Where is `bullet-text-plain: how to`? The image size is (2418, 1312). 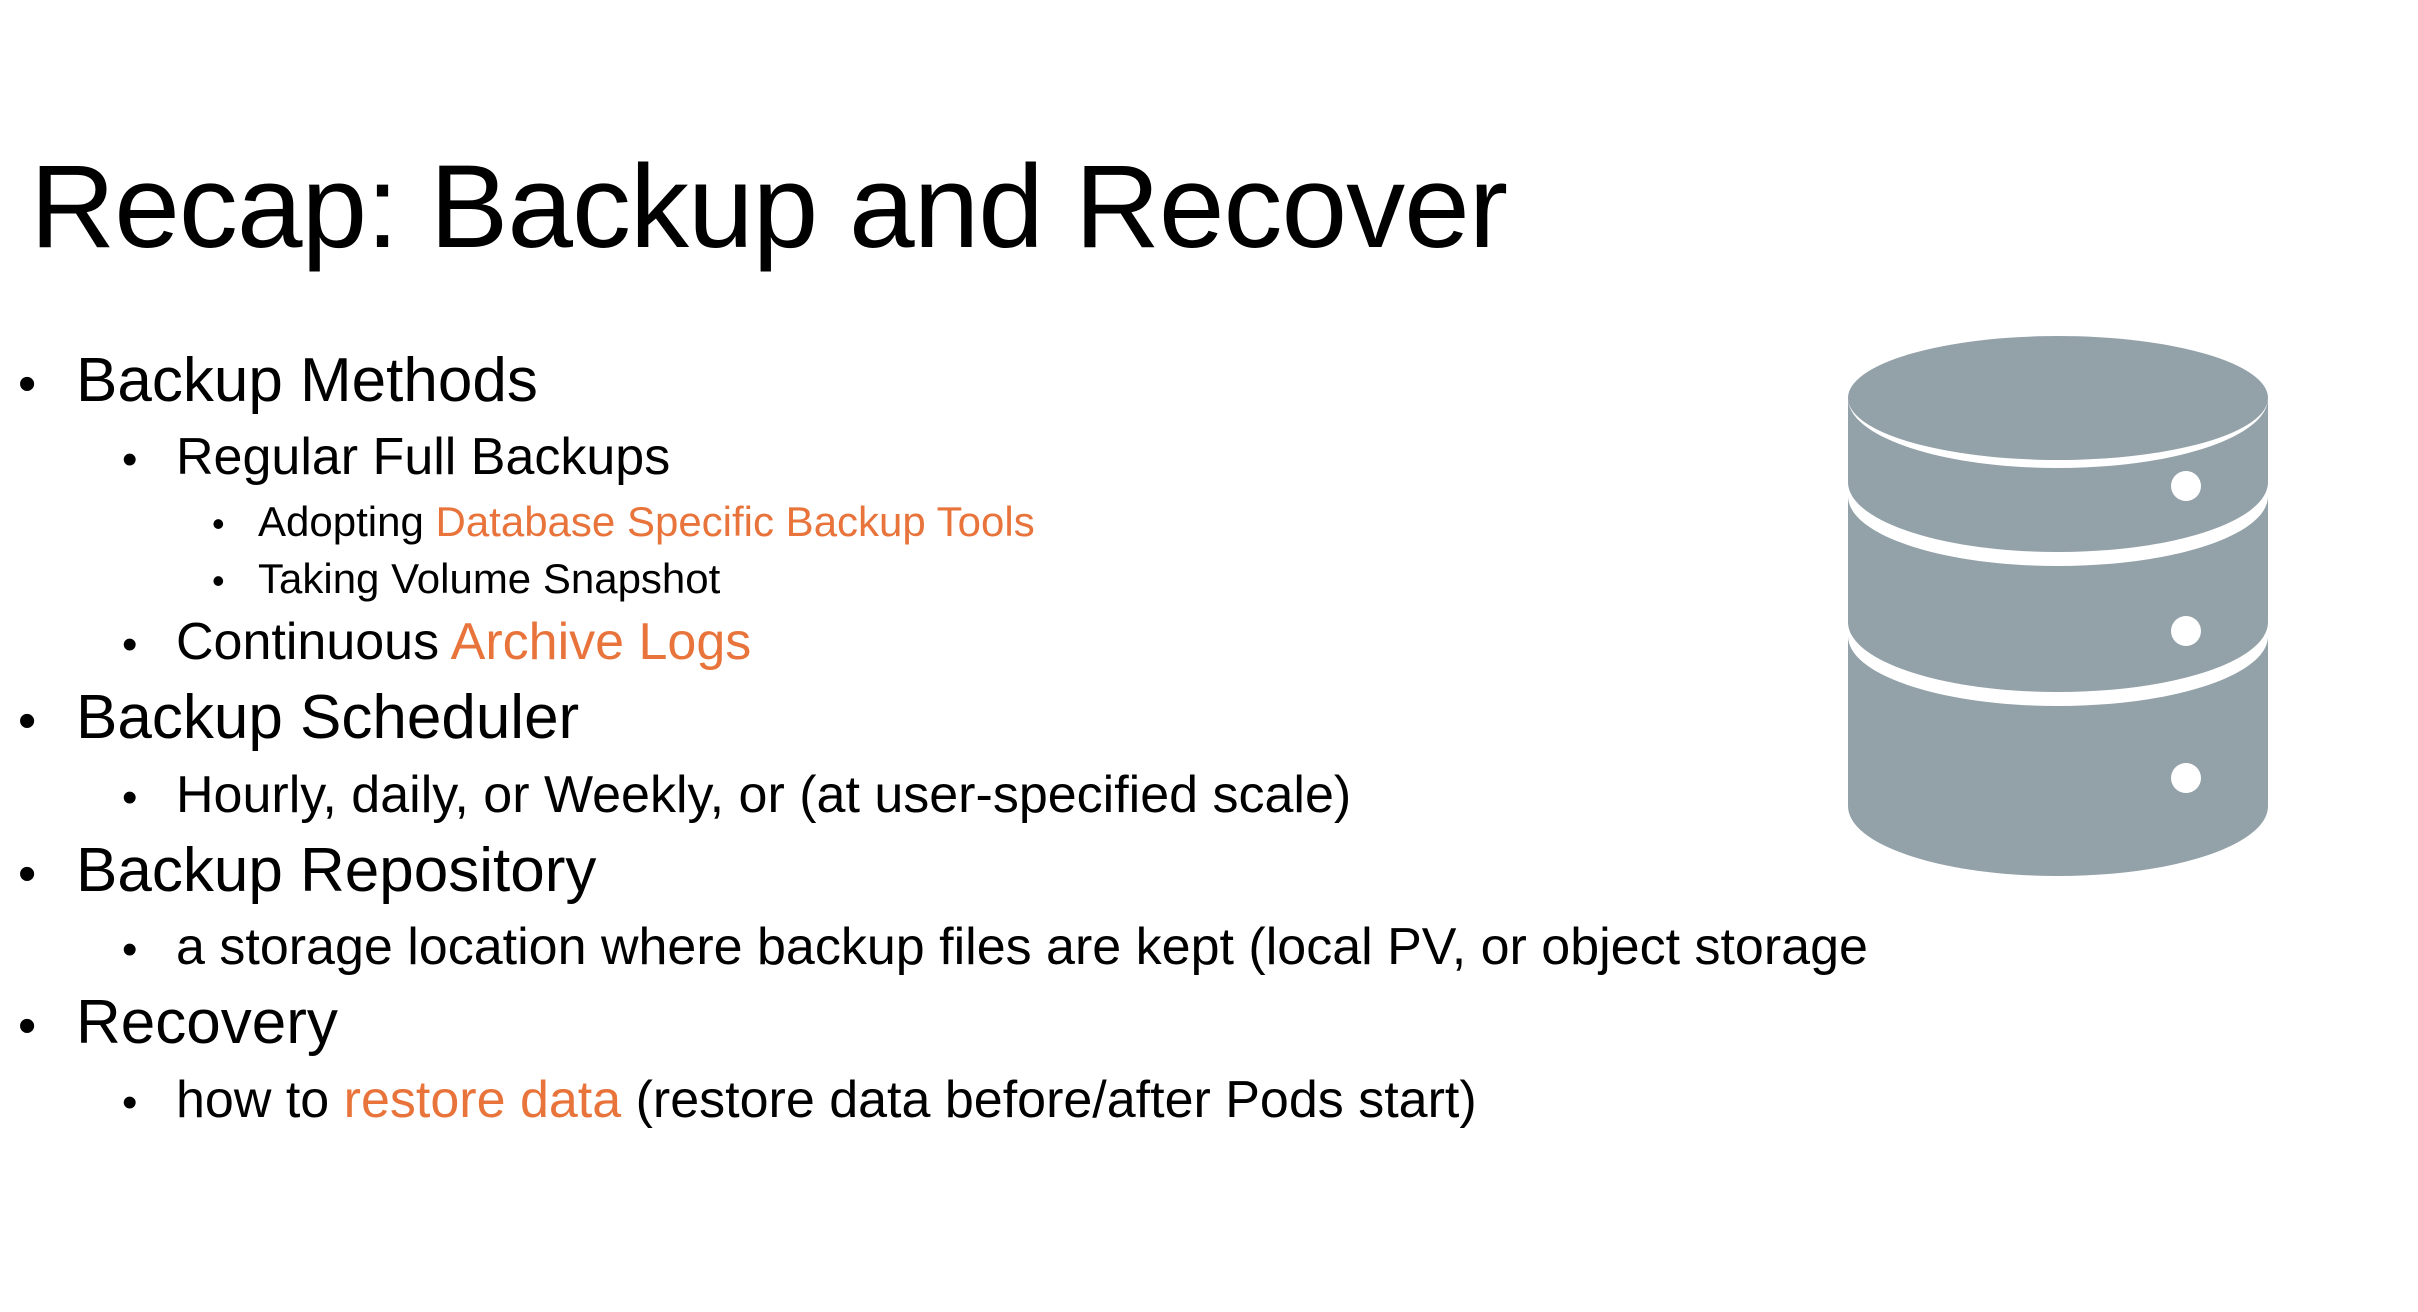 bullet-text-plain: how to is located at coordinates (260, 1099).